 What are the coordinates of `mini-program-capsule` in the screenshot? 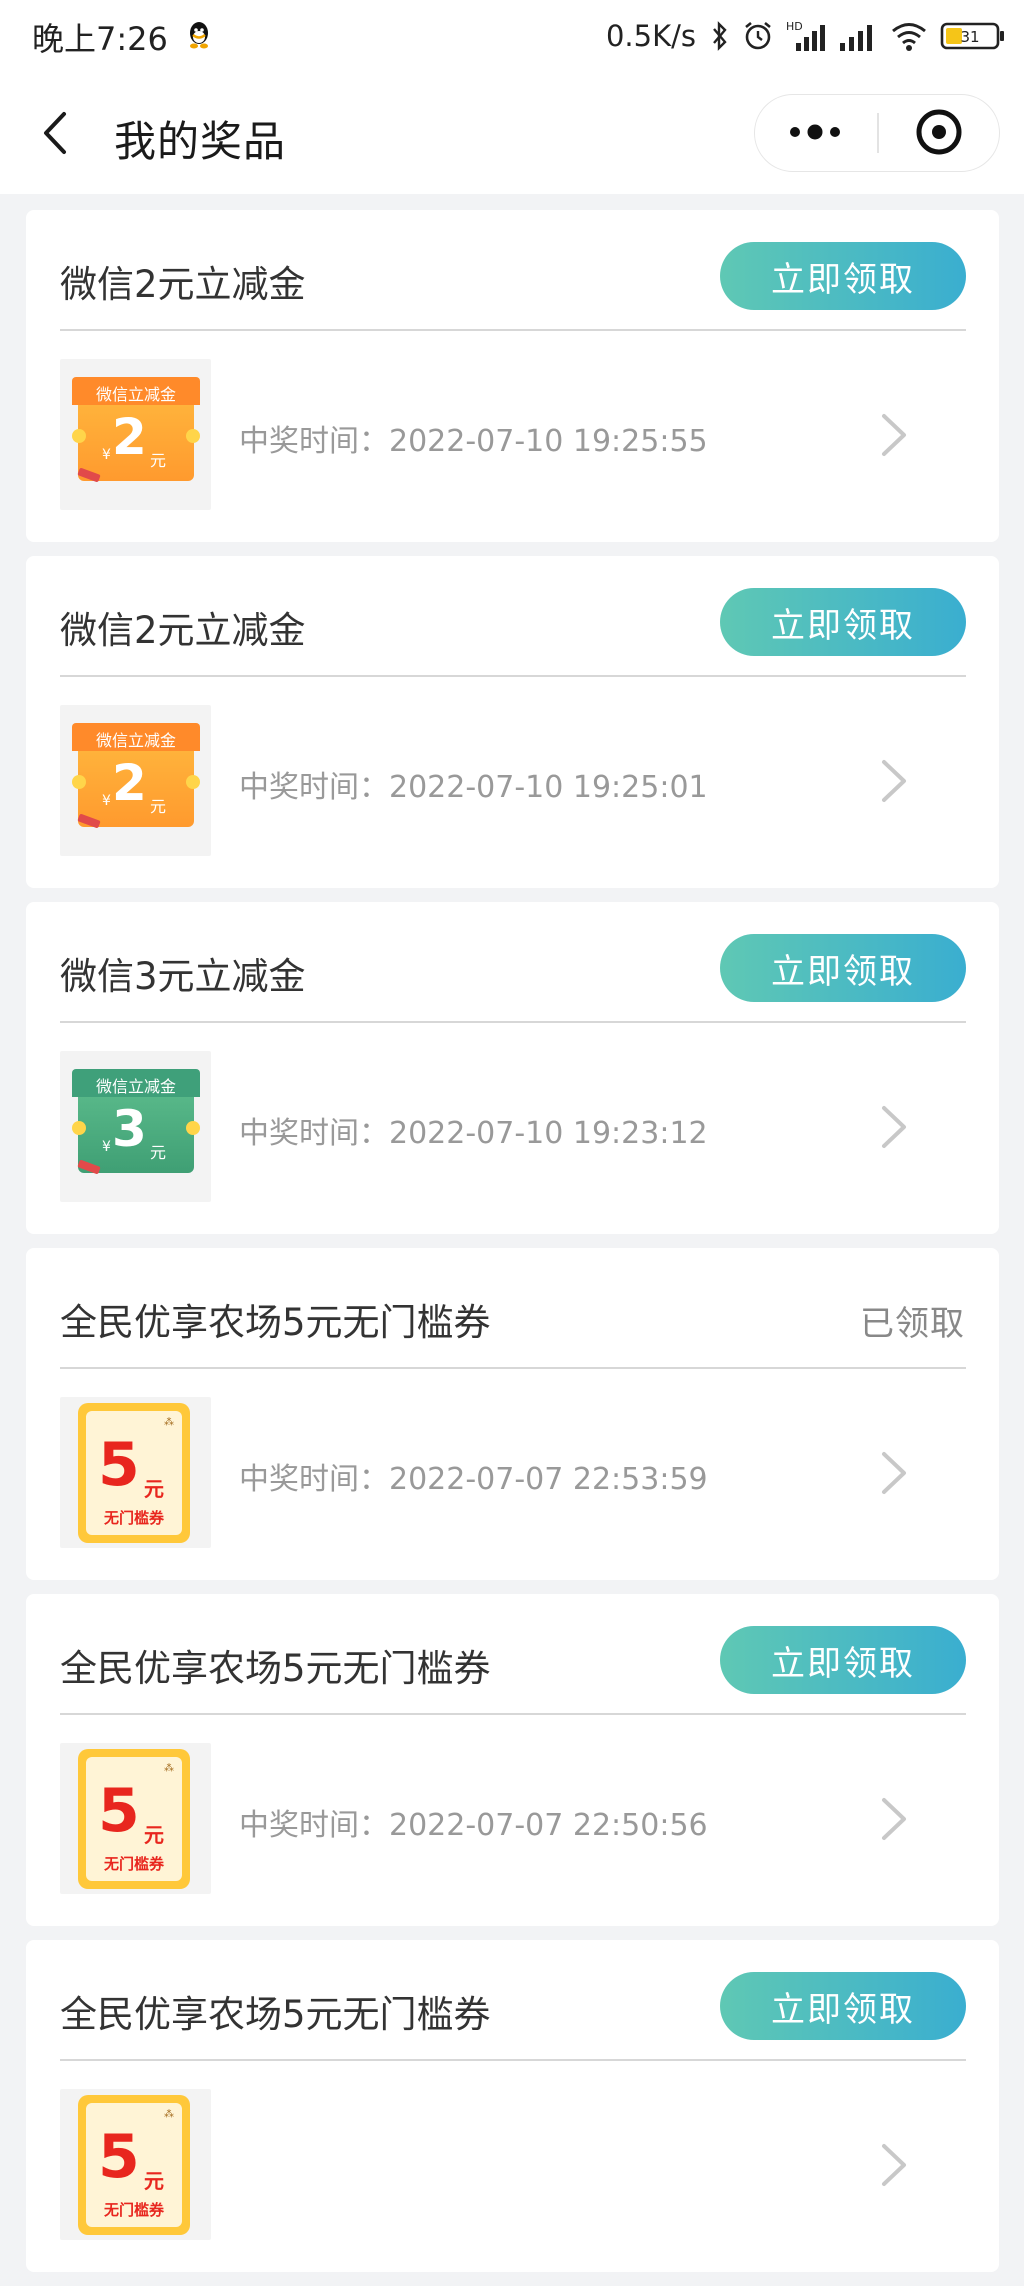 It's located at (877, 133).